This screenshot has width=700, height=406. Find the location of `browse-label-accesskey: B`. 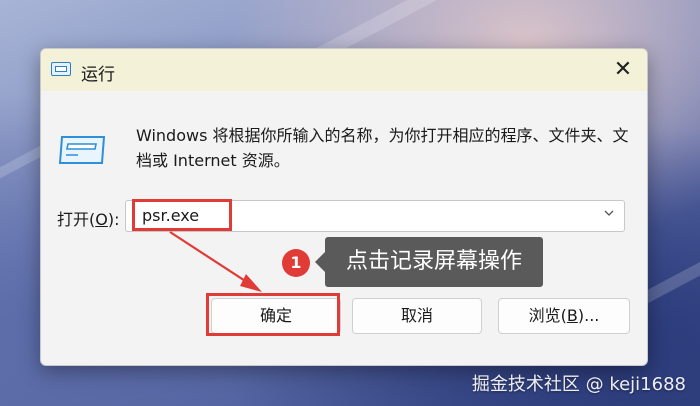

browse-label-accesskey: B is located at coordinates (572, 315).